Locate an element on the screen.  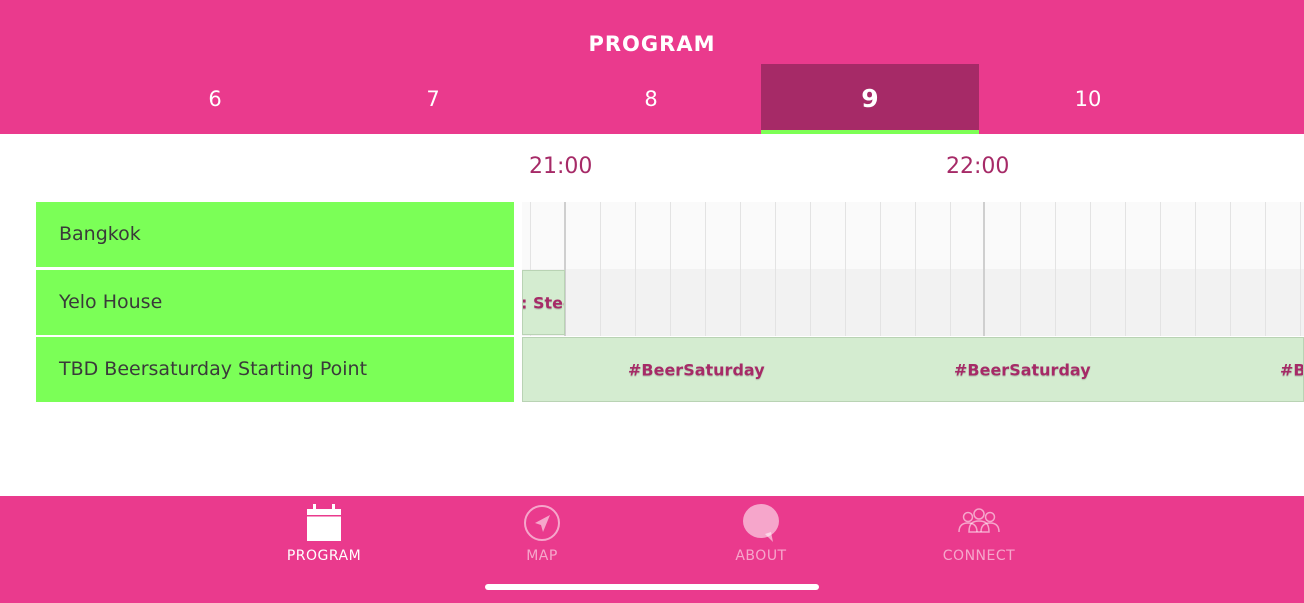
nav-program: PROGRAM is located at coordinates (324, 536).